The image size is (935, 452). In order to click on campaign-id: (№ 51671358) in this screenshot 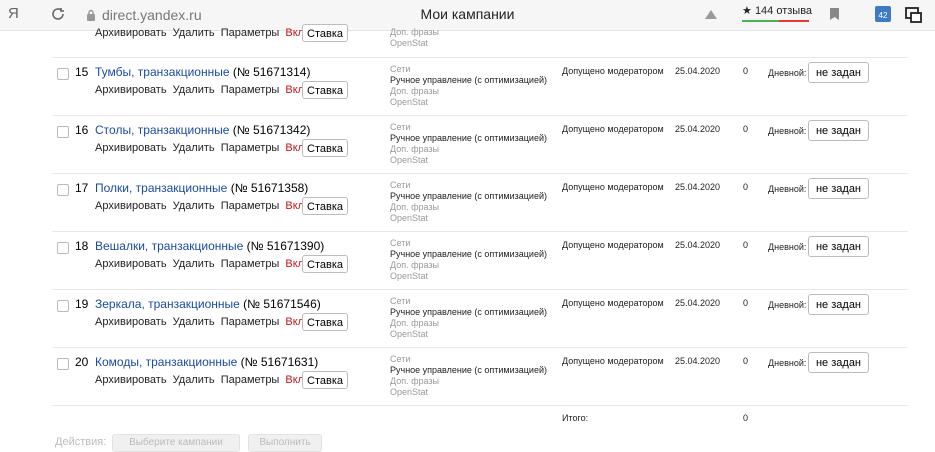, I will do `click(269, 188)`.